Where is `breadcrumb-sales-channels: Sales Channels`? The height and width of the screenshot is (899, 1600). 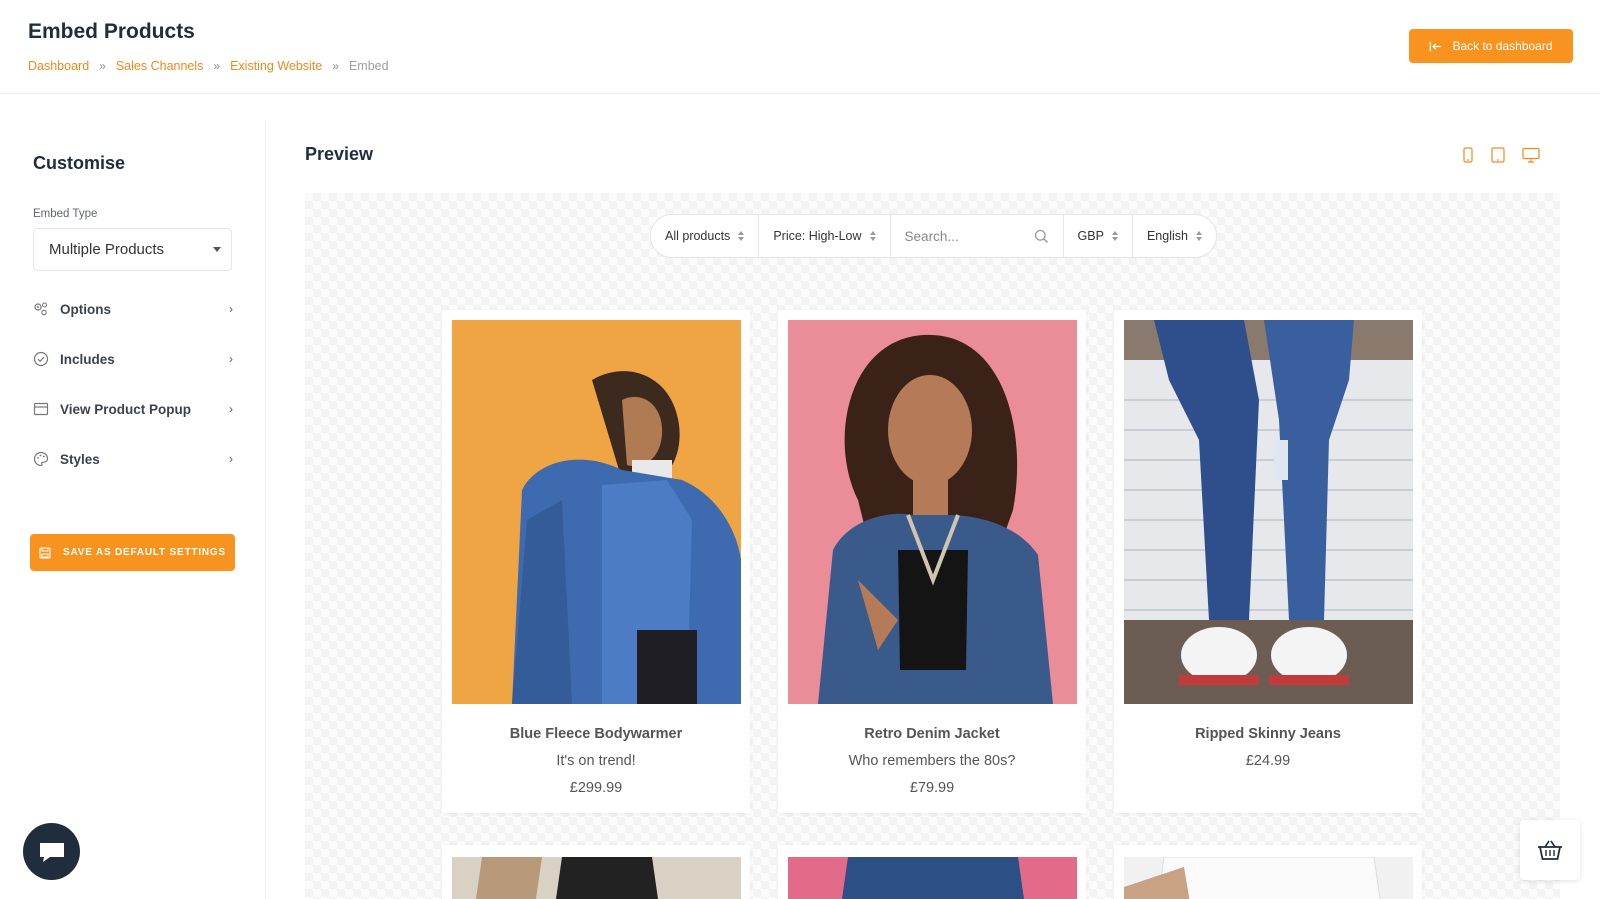 breadcrumb-sales-channels: Sales Channels is located at coordinates (160, 66).